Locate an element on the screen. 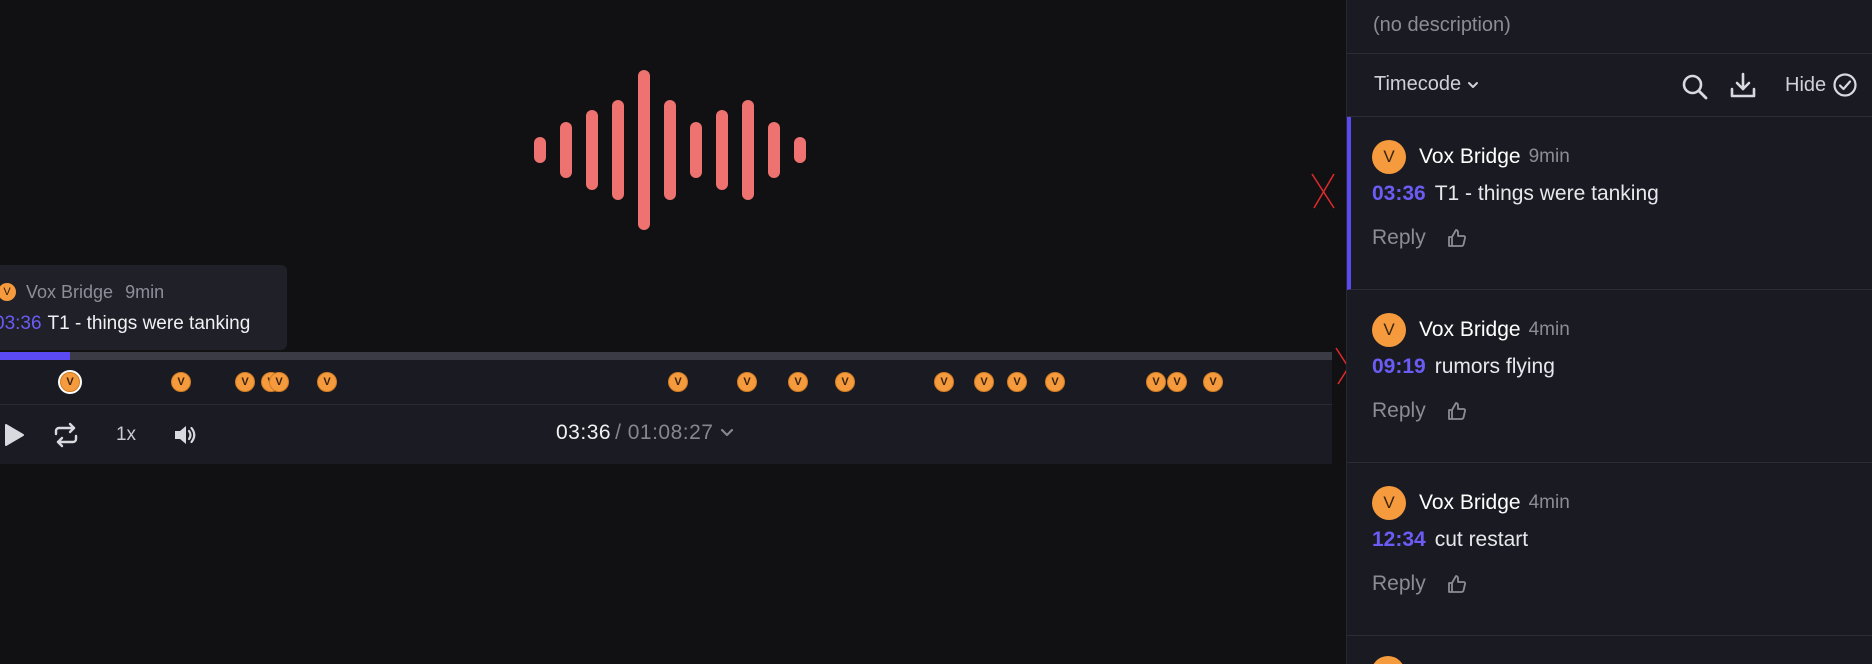  comment-timecode: 03:36 is located at coordinates (1399, 194).